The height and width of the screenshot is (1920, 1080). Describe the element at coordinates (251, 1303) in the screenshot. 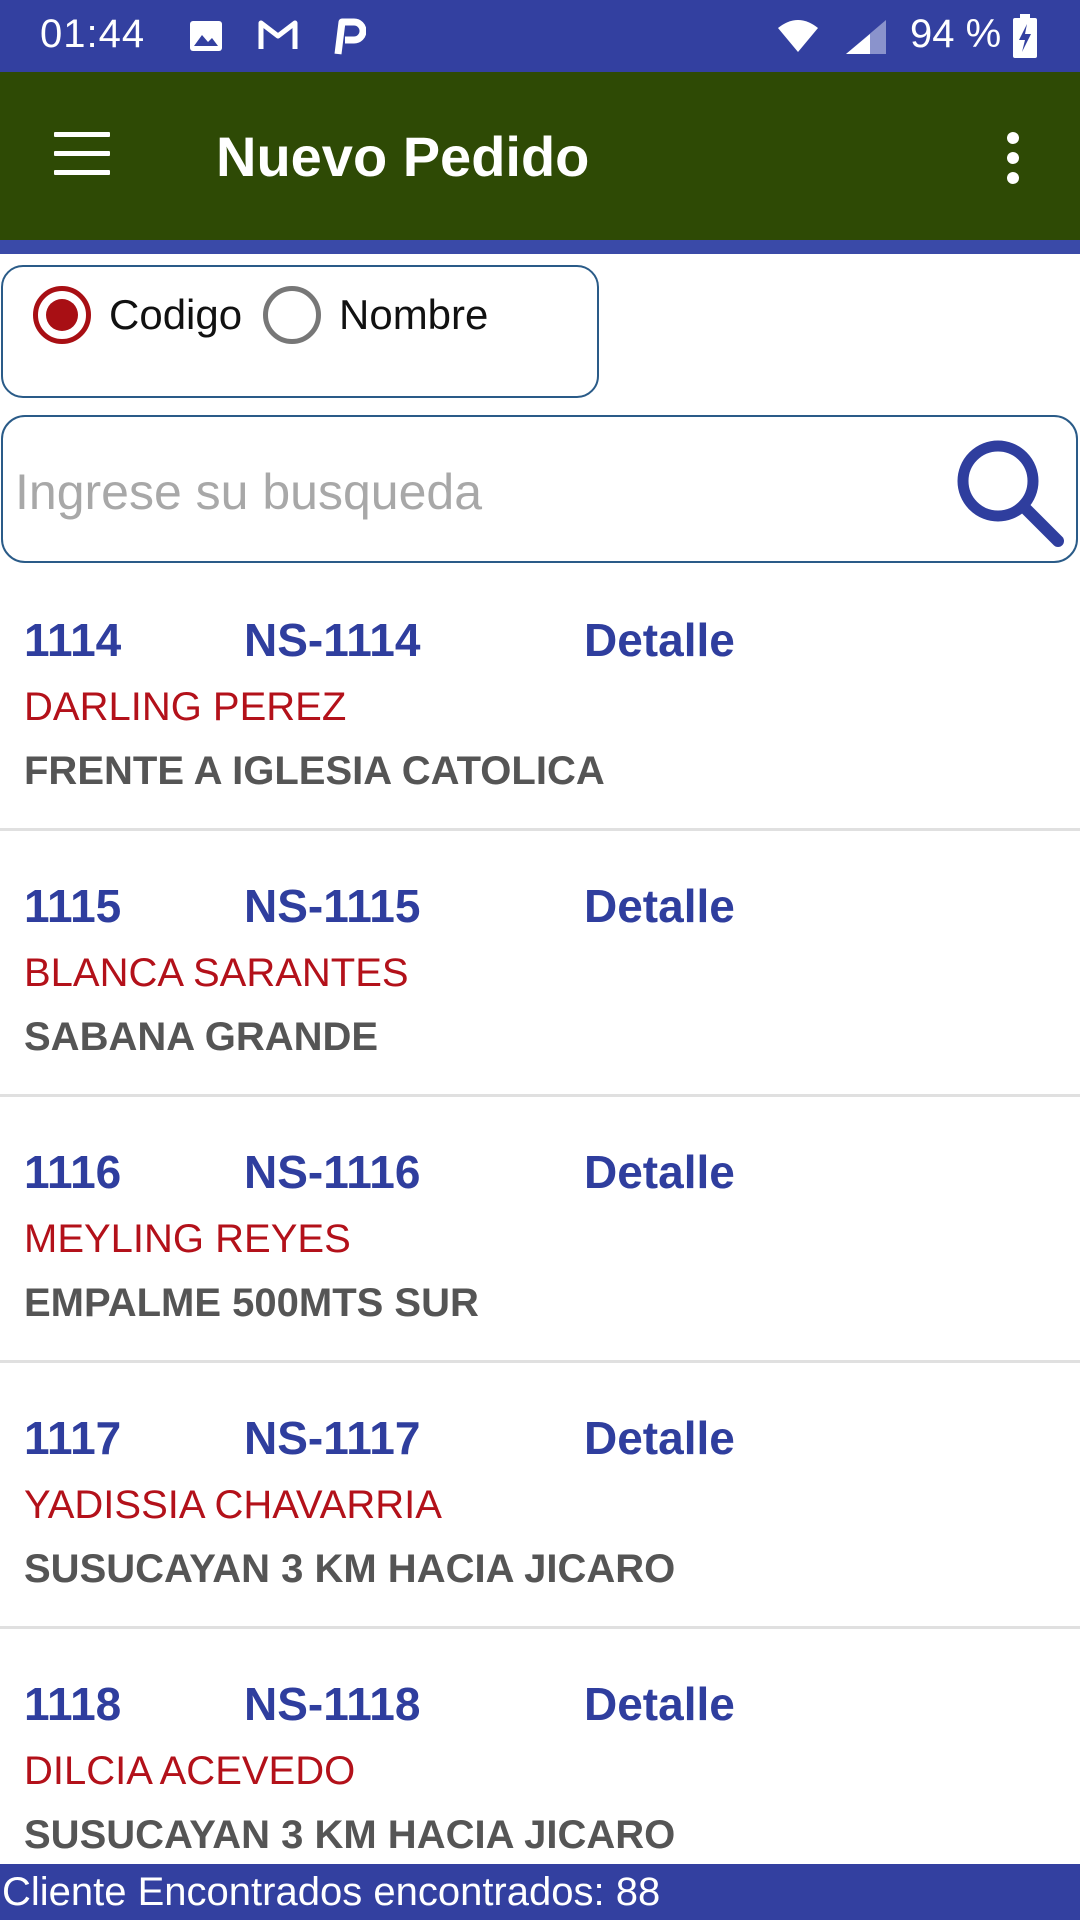

I see `client-address: EMPALME 500MTS SUR` at that location.